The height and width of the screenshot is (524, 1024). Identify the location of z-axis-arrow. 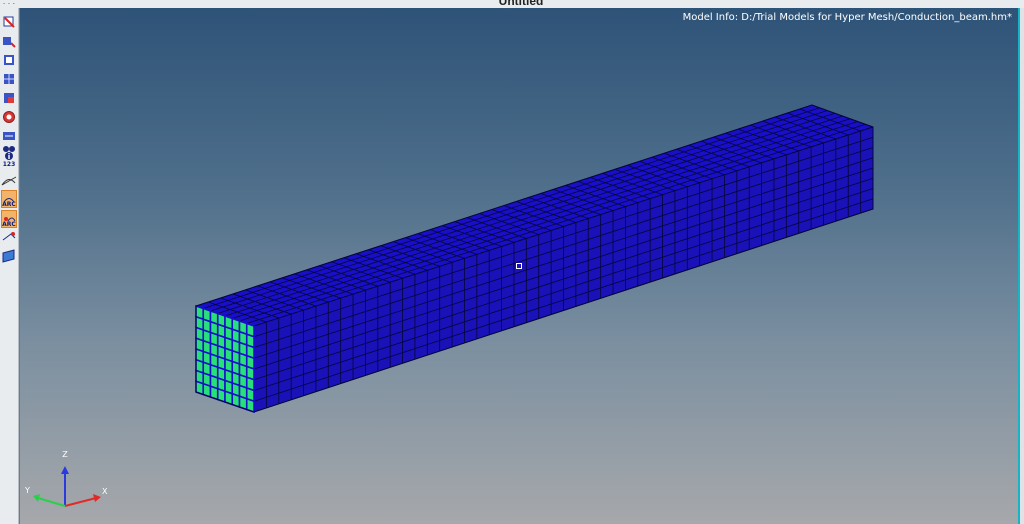
(65, 470).